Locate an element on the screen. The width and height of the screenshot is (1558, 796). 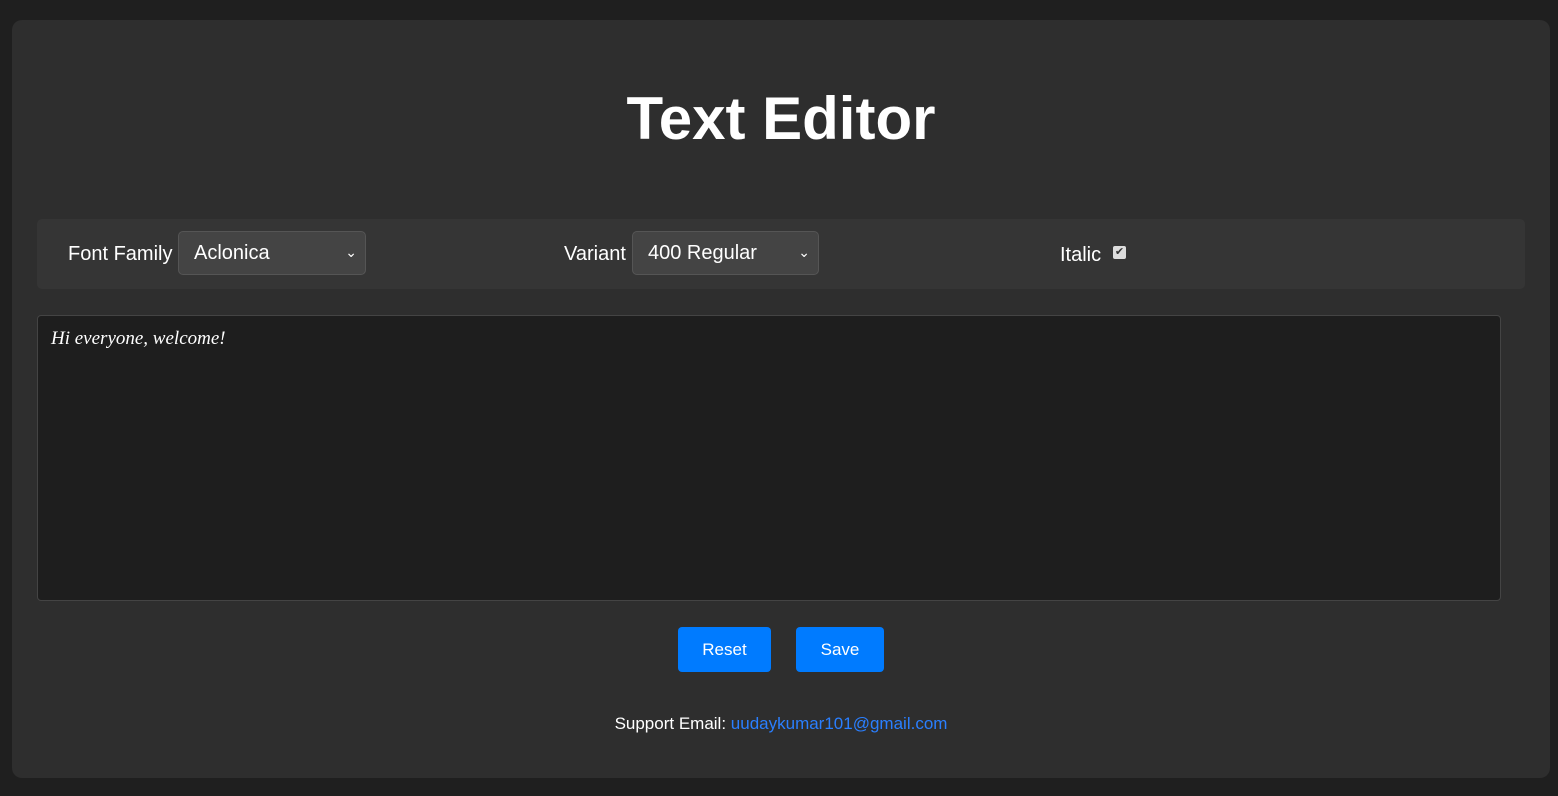
font-family-select: Aclonica ⌄ is located at coordinates (272, 253).